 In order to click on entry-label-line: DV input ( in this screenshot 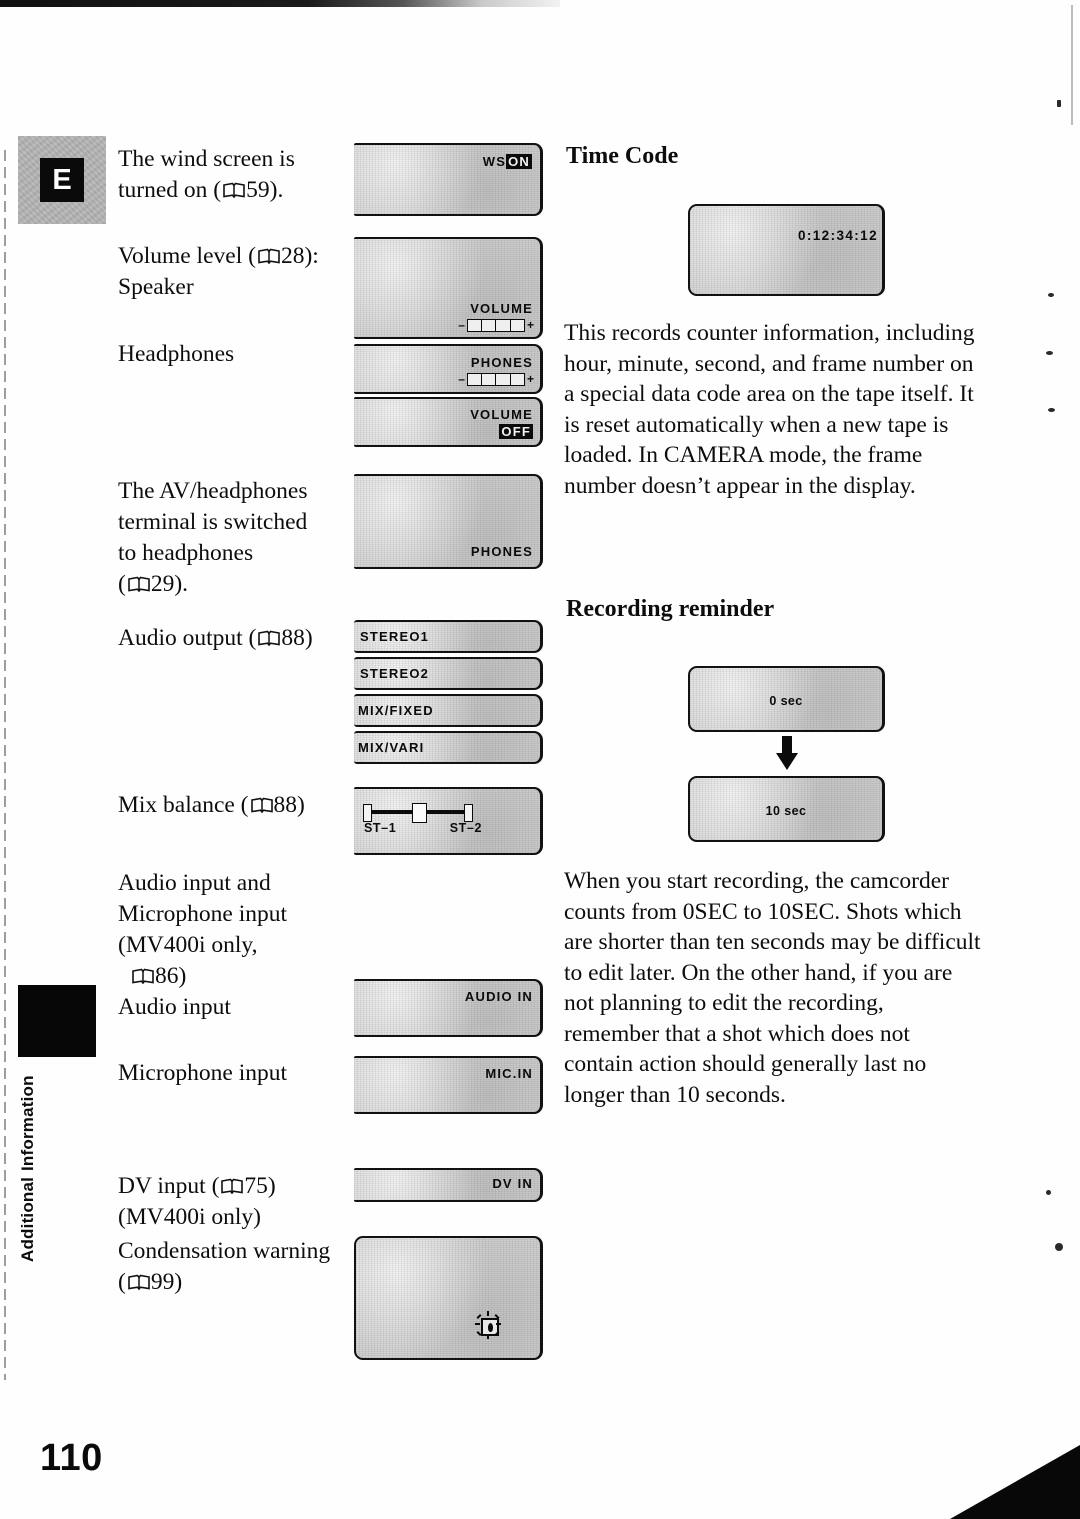, I will do `click(169, 1186)`.